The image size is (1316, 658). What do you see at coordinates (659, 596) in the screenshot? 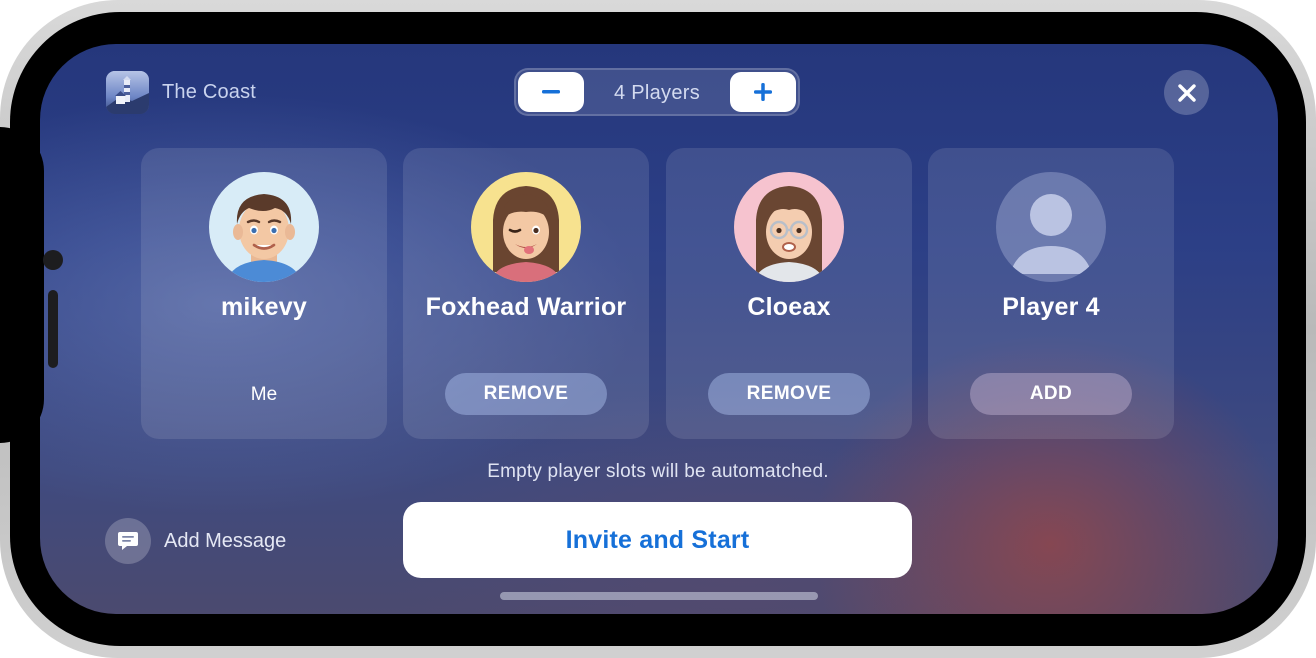
I see `home-indicator` at bounding box center [659, 596].